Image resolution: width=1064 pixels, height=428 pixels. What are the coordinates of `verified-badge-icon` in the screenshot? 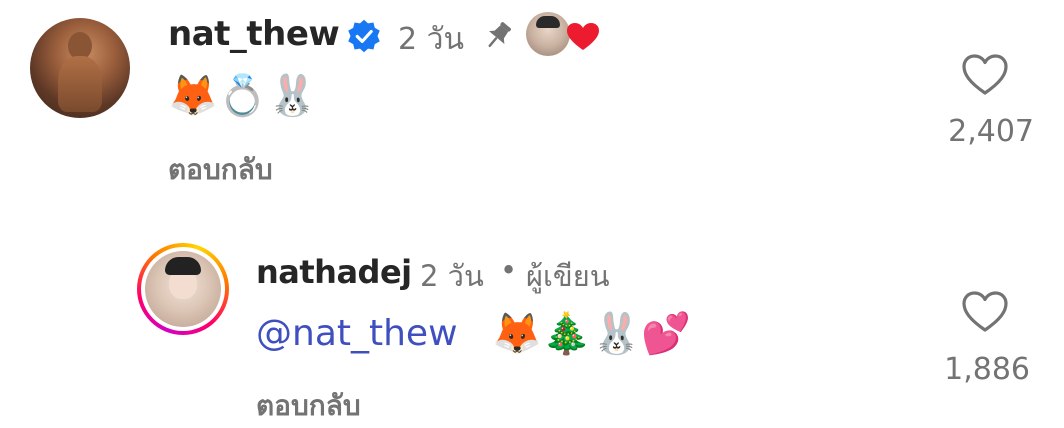 It's located at (364, 36).